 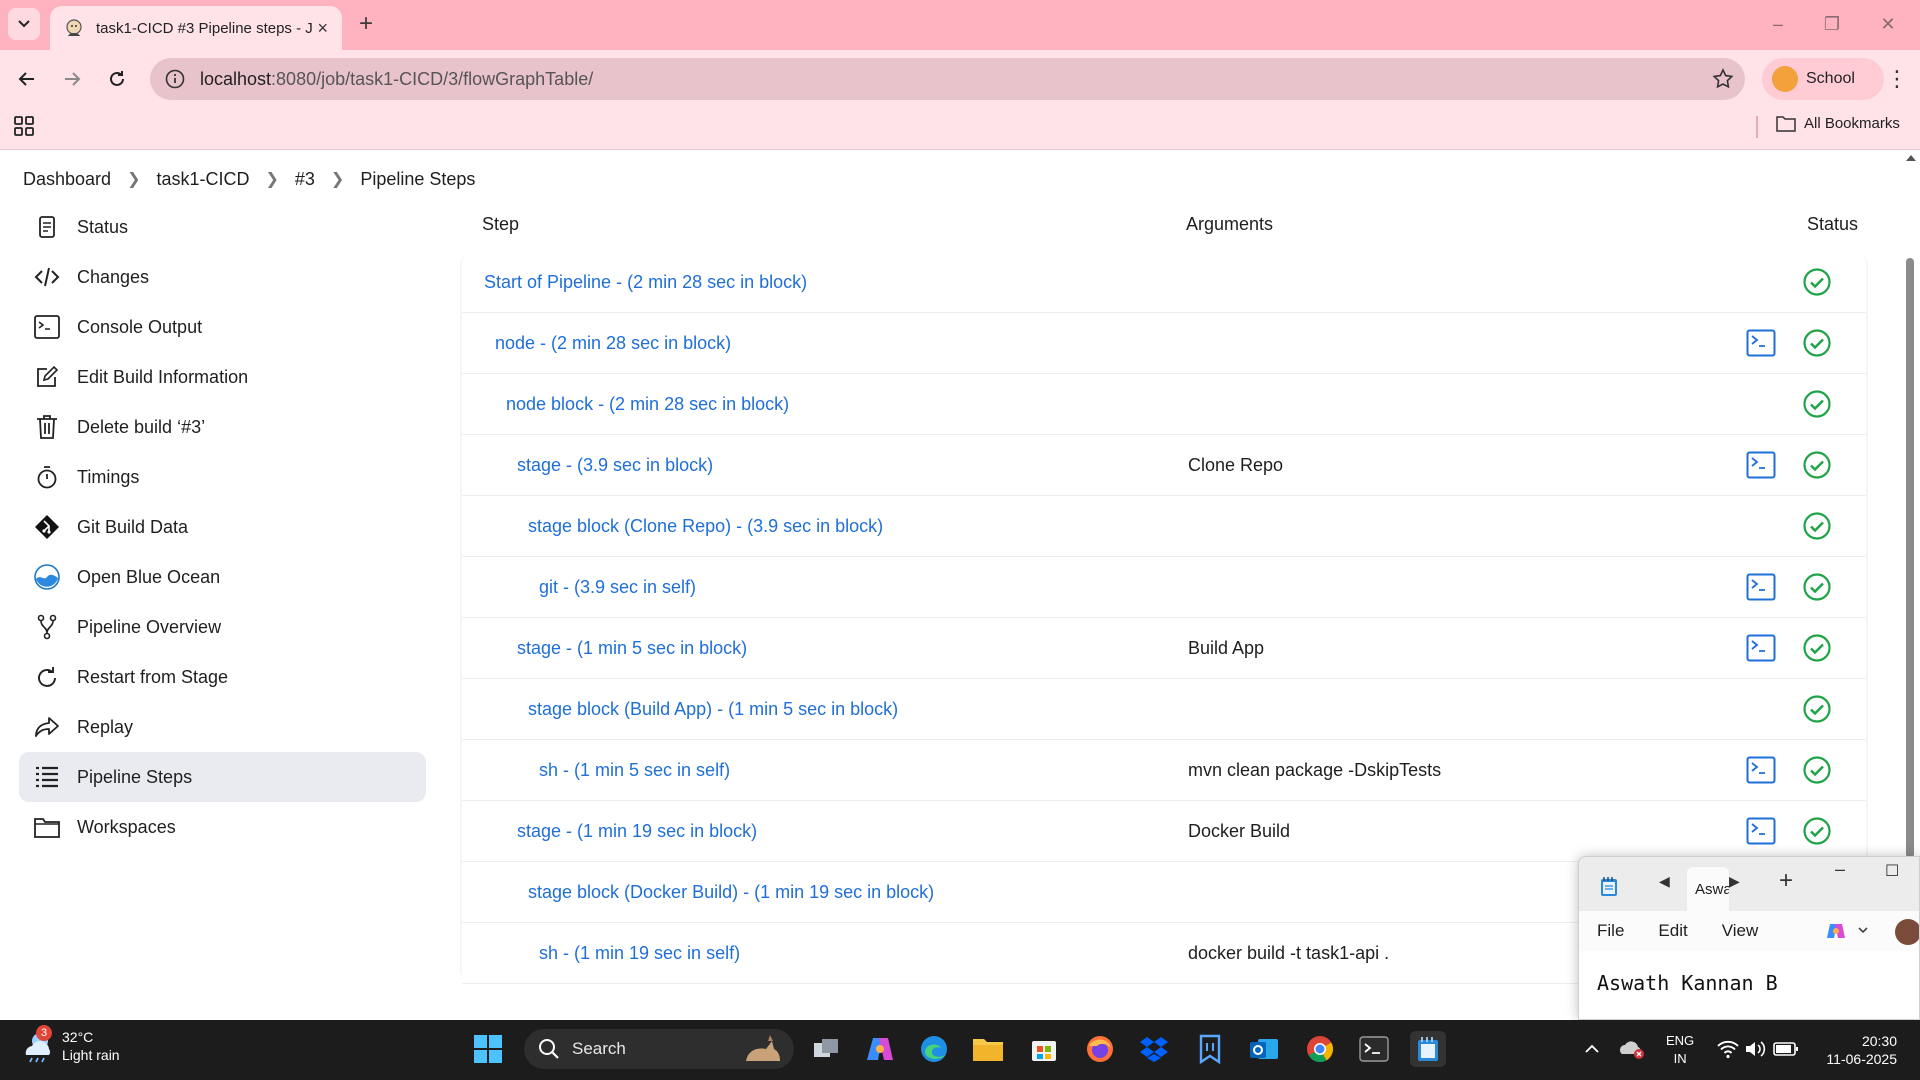 I want to click on weather-rain-icon: 3, so click(x=37, y=1044).